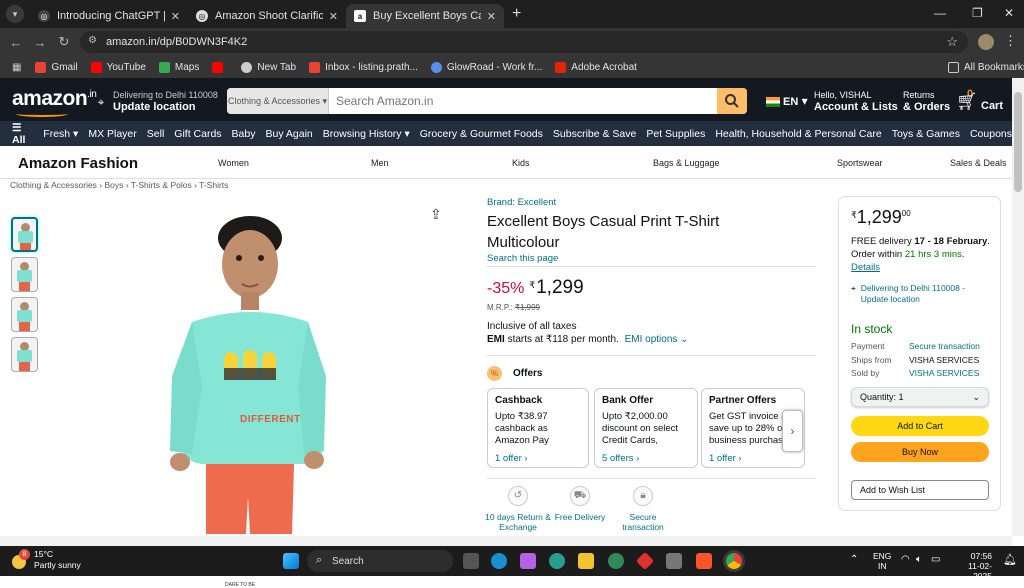 The height and width of the screenshot is (588, 1024). What do you see at coordinates (521, 202) in the screenshot?
I see `brand-link: Brand: Excellent` at bounding box center [521, 202].